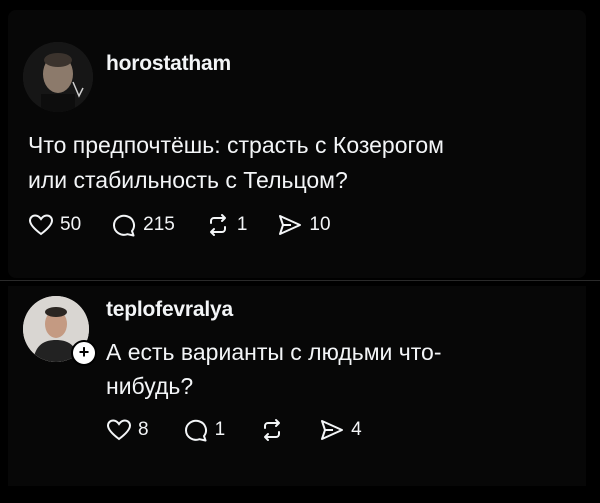 This screenshot has width=600, height=503. What do you see at coordinates (356, 429) in the screenshot?
I see `reply-share-count: 4` at bounding box center [356, 429].